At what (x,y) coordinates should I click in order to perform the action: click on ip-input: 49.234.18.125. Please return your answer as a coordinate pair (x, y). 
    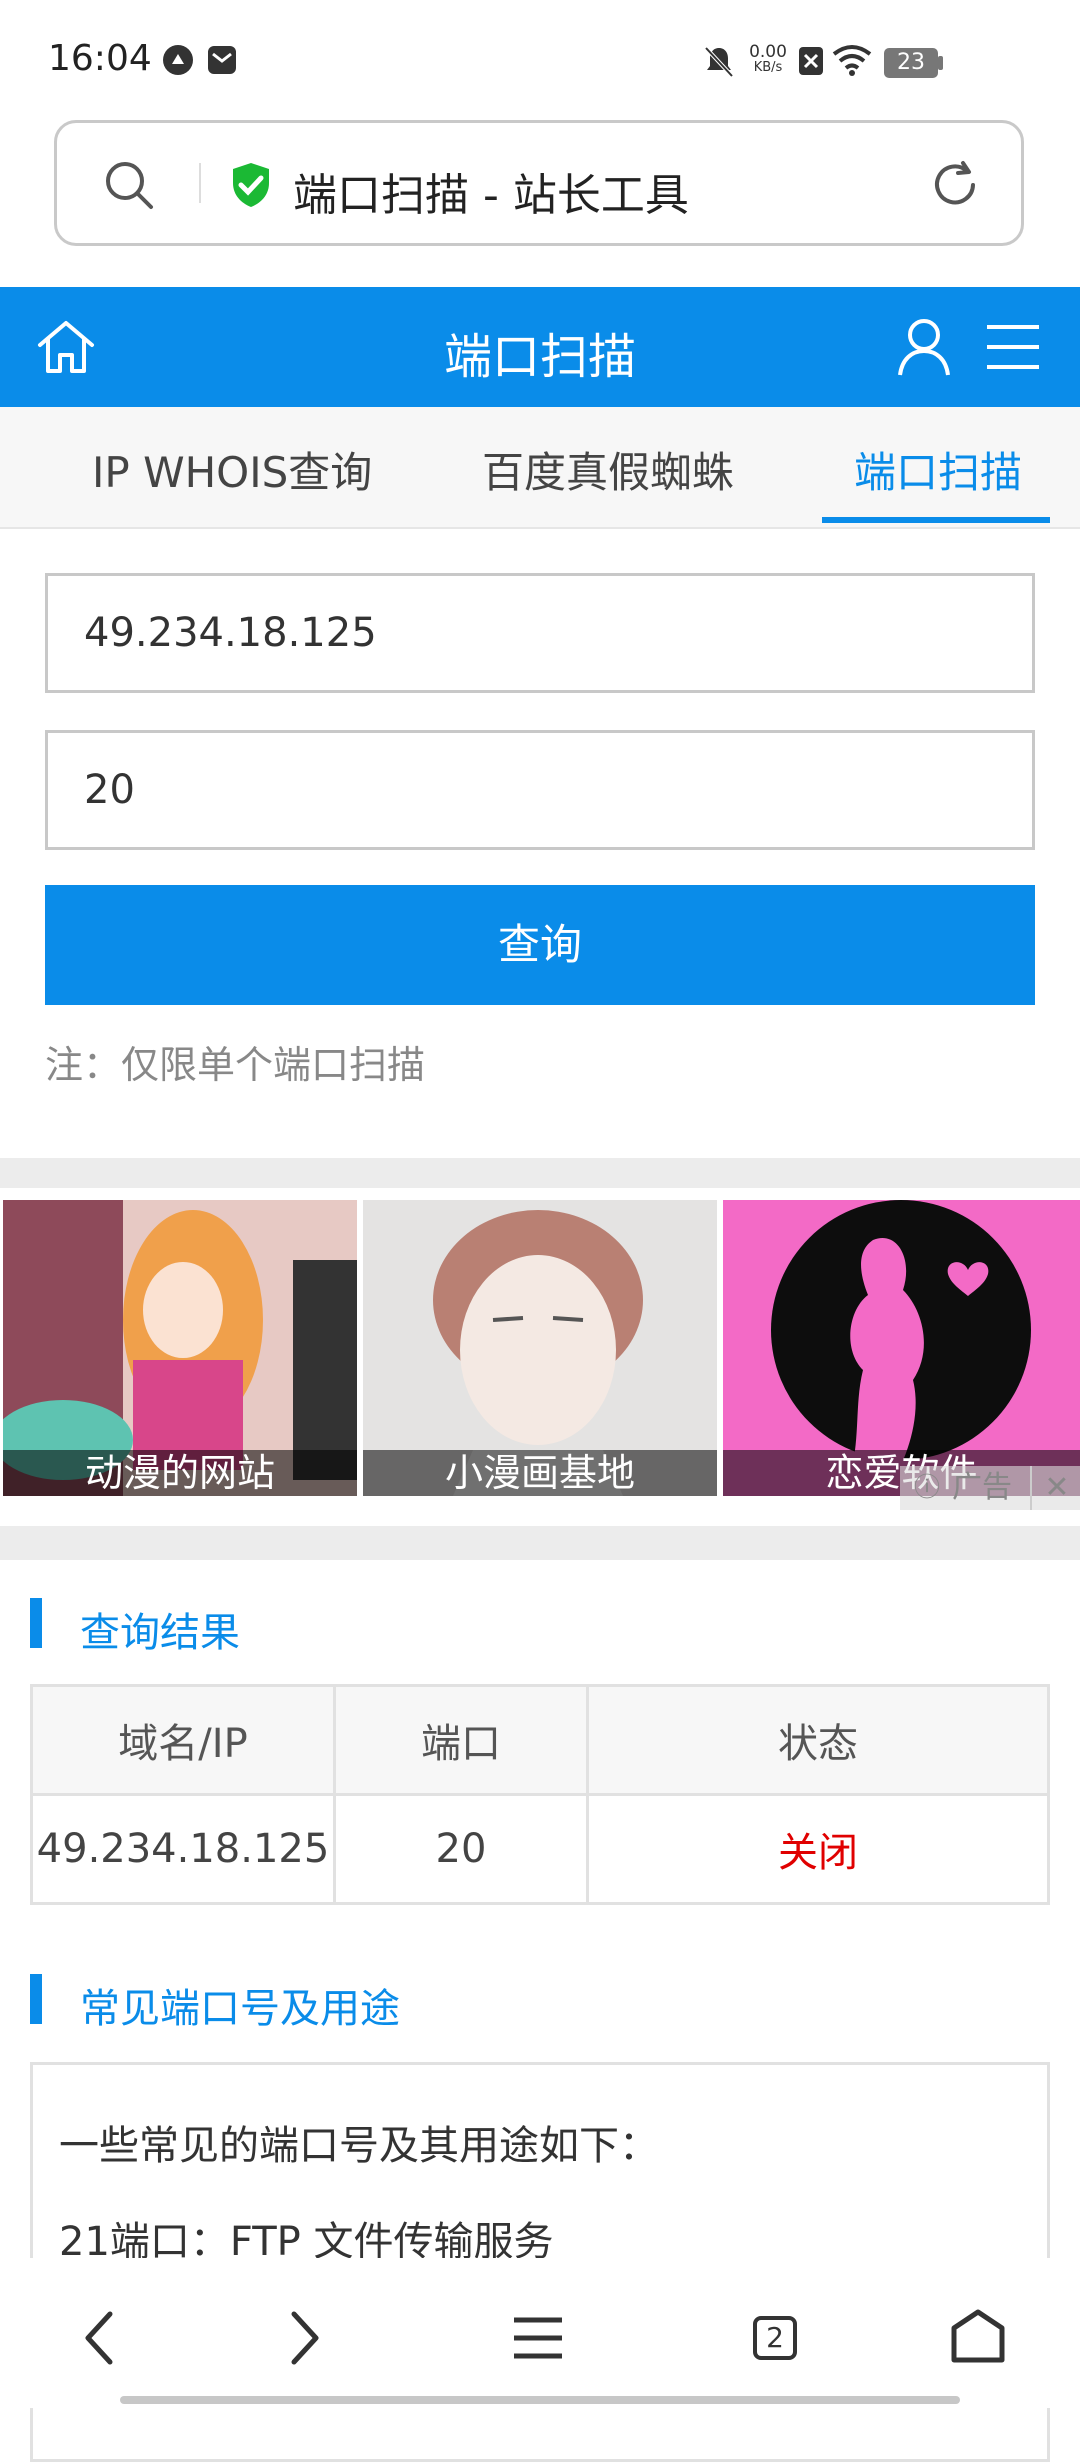
    Looking at the image, I should click on (540, 633).